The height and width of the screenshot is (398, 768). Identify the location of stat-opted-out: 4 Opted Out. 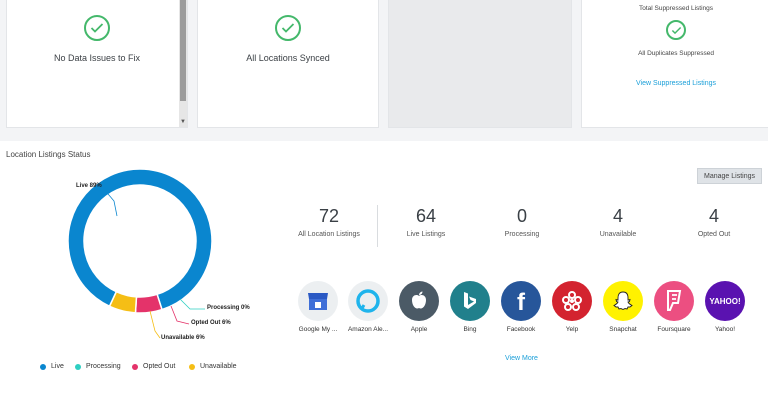
(714, 221).